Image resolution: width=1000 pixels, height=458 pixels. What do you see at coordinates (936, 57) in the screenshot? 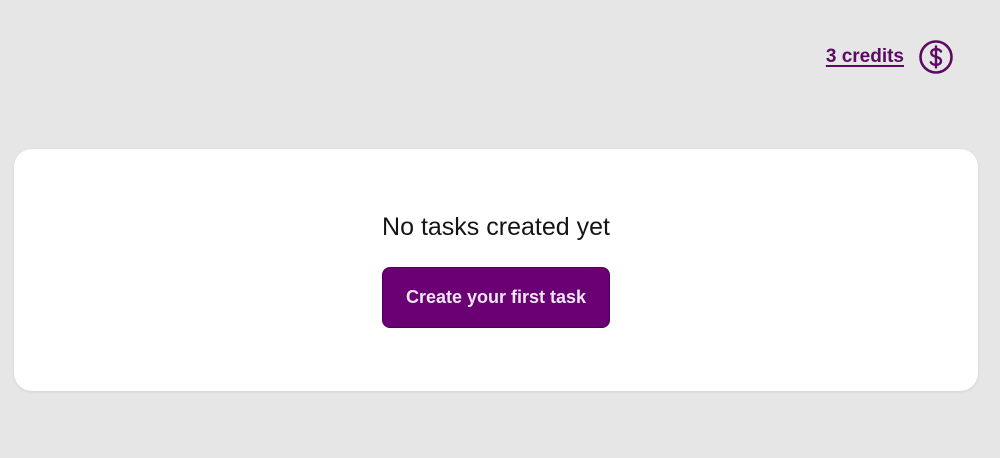
I see `dollar-circle-icon` at bounding box center [936, 57].